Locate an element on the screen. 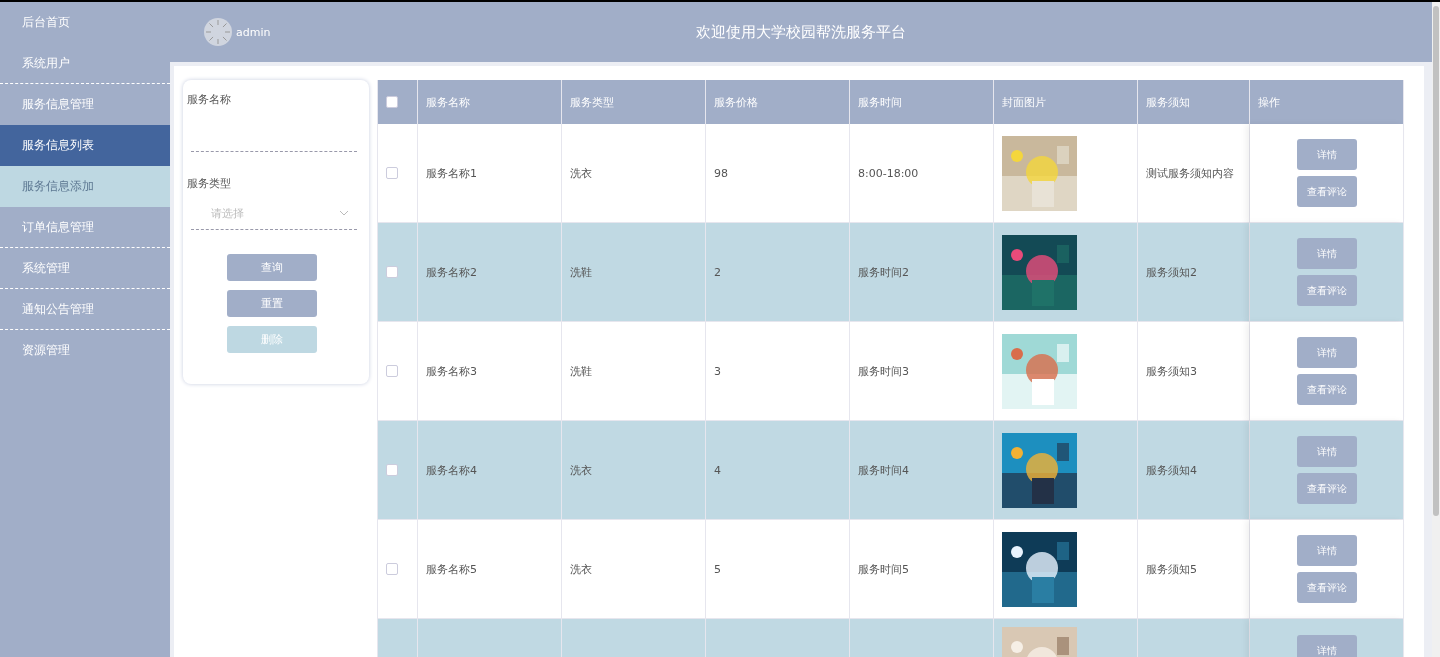  table-cell: 服务名称3 is located at coordinates (490, 371).